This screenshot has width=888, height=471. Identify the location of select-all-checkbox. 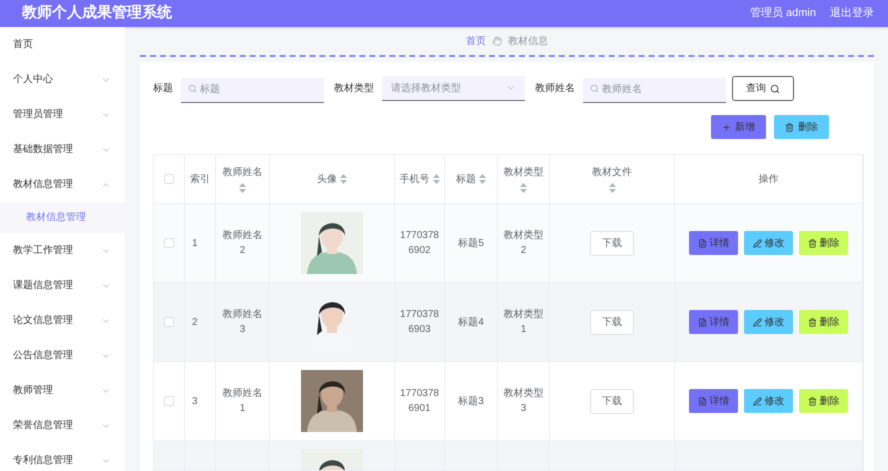
(169, 179).